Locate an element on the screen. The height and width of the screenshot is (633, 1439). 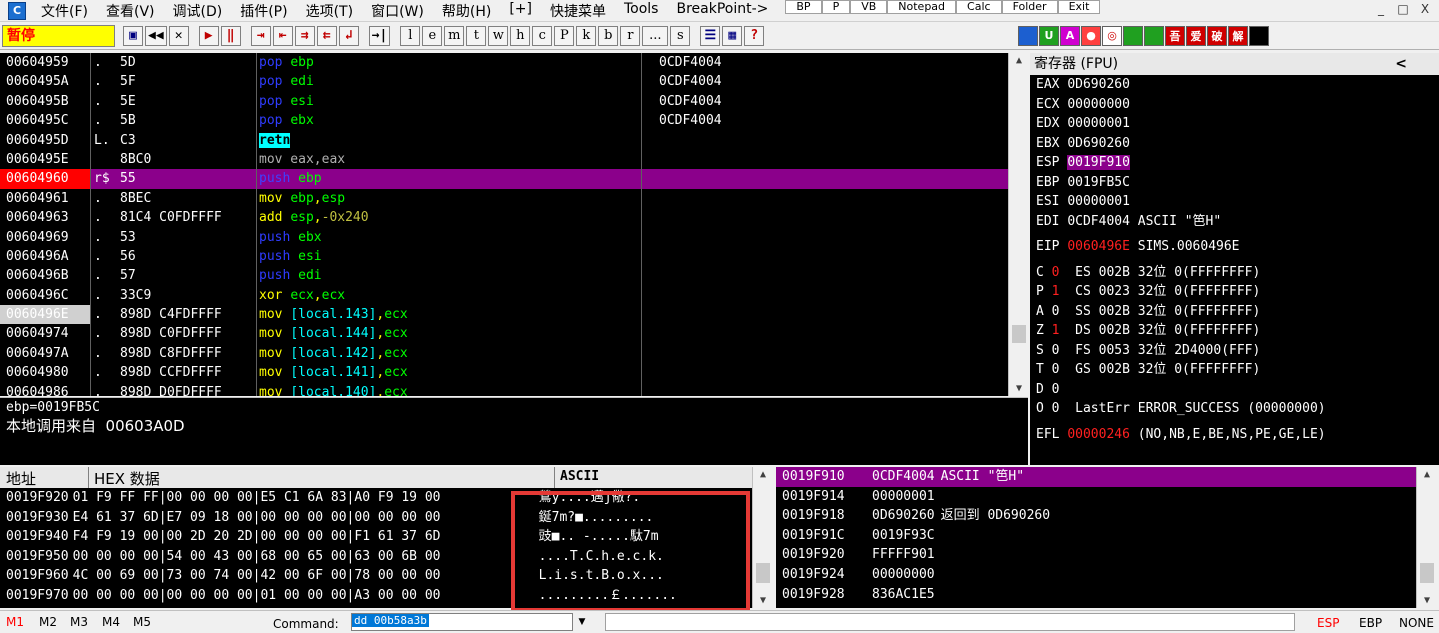
open-folder-icon: ▣ is located at coordinates (133, 35).